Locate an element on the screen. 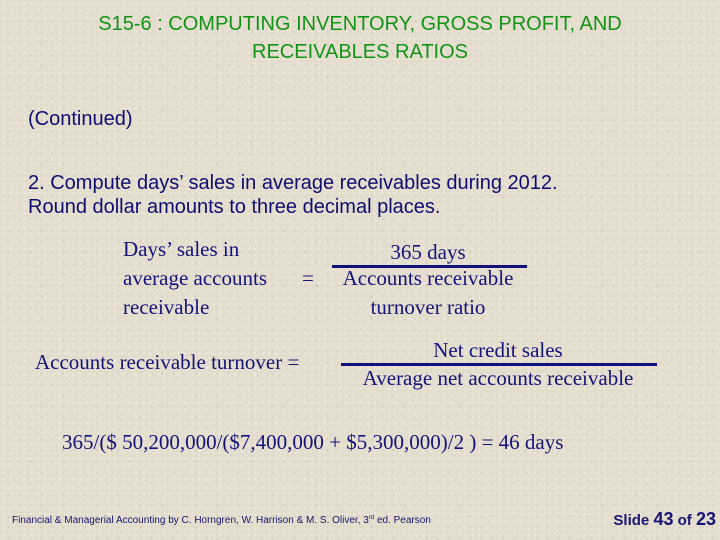 The image size is (720, 540). turnover-numerator: Net credit sales is located at coordinates (498, 350).